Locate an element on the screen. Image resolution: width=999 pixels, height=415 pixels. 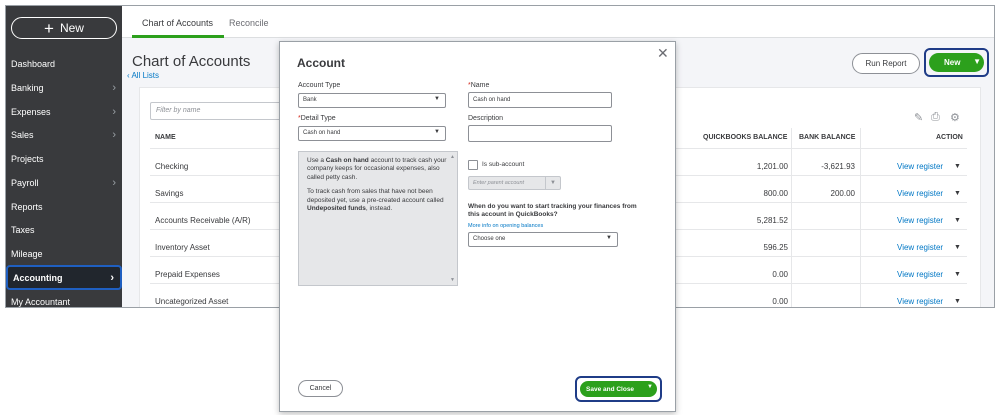
info-bold-text: Undeposited funds is located at coordinates (336, 209).